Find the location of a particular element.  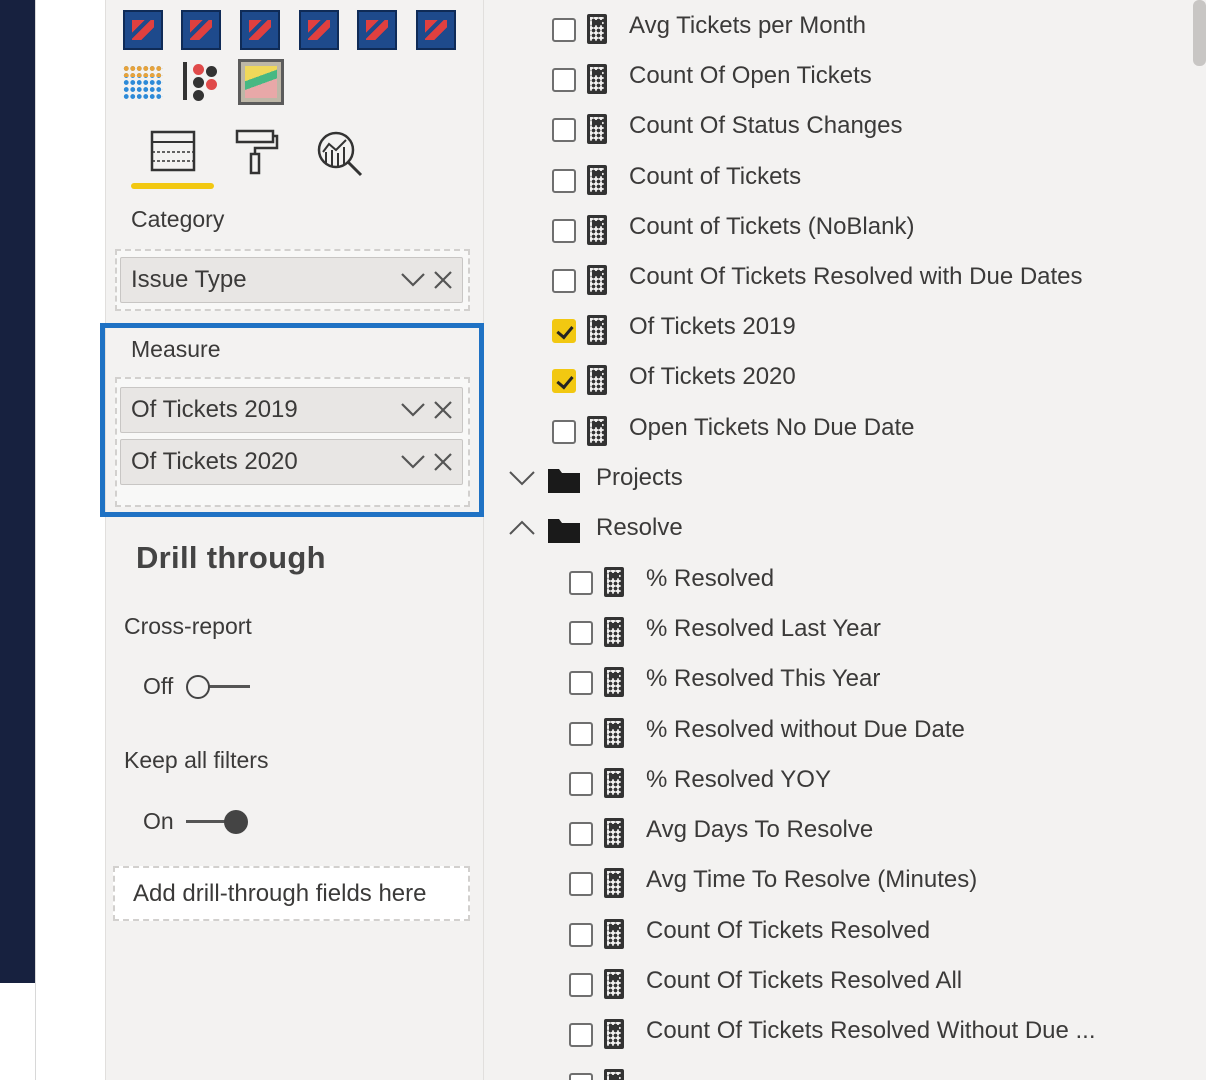

field-list-item: % Resolved without Due Date is located at coordinates (869, 736).